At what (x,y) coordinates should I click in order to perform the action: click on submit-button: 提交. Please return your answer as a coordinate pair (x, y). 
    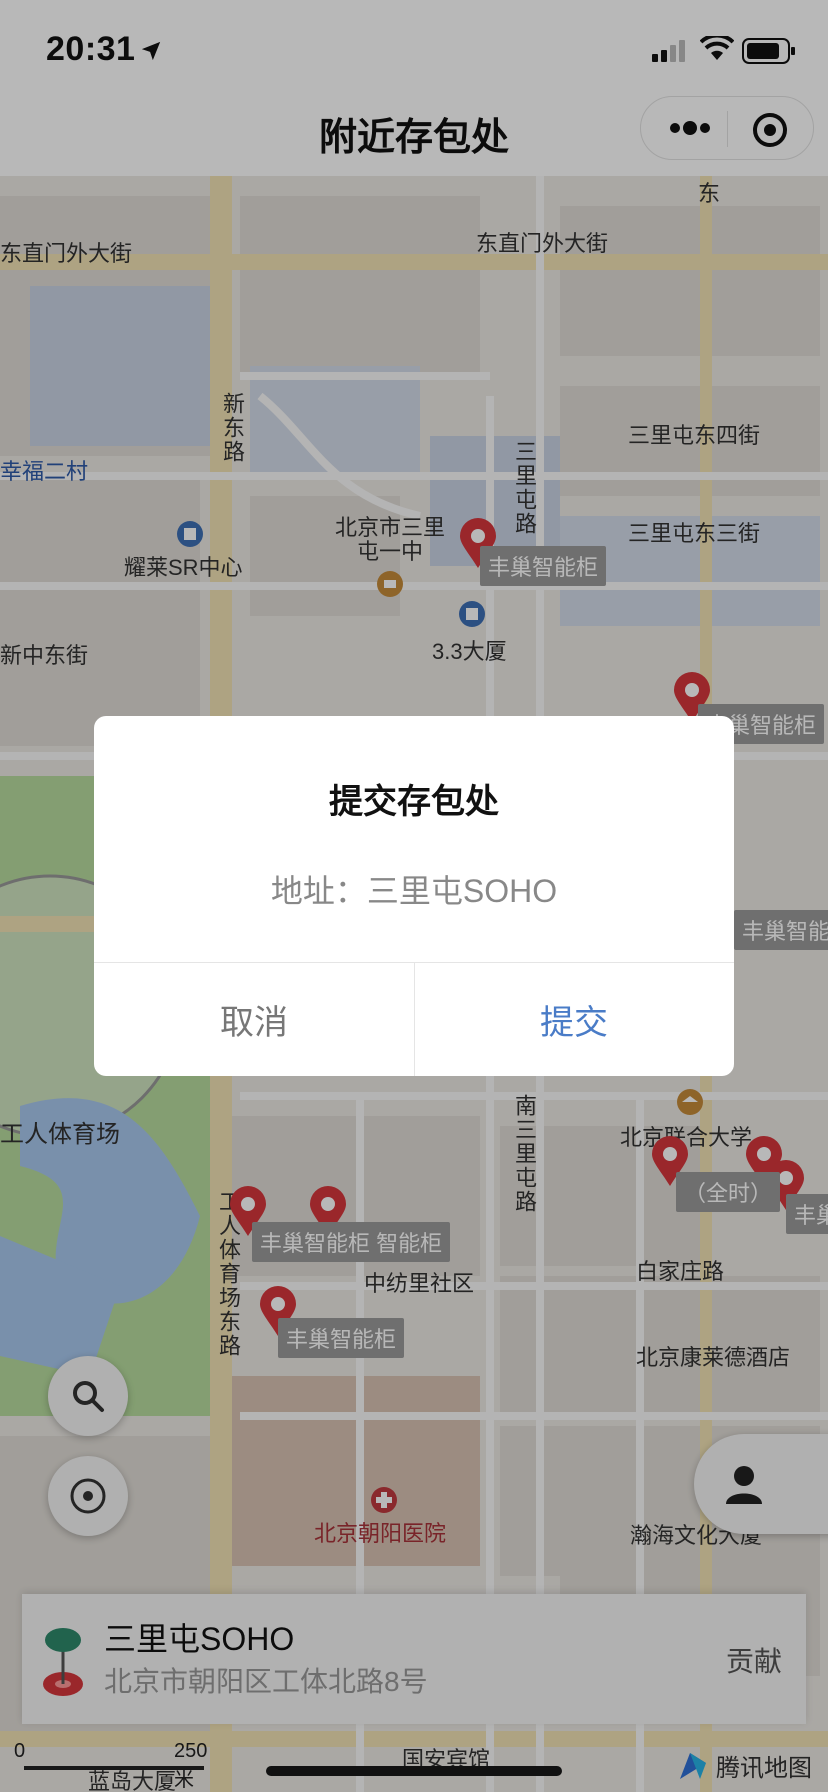
    Looking at the image, I should click on (574, 1019).